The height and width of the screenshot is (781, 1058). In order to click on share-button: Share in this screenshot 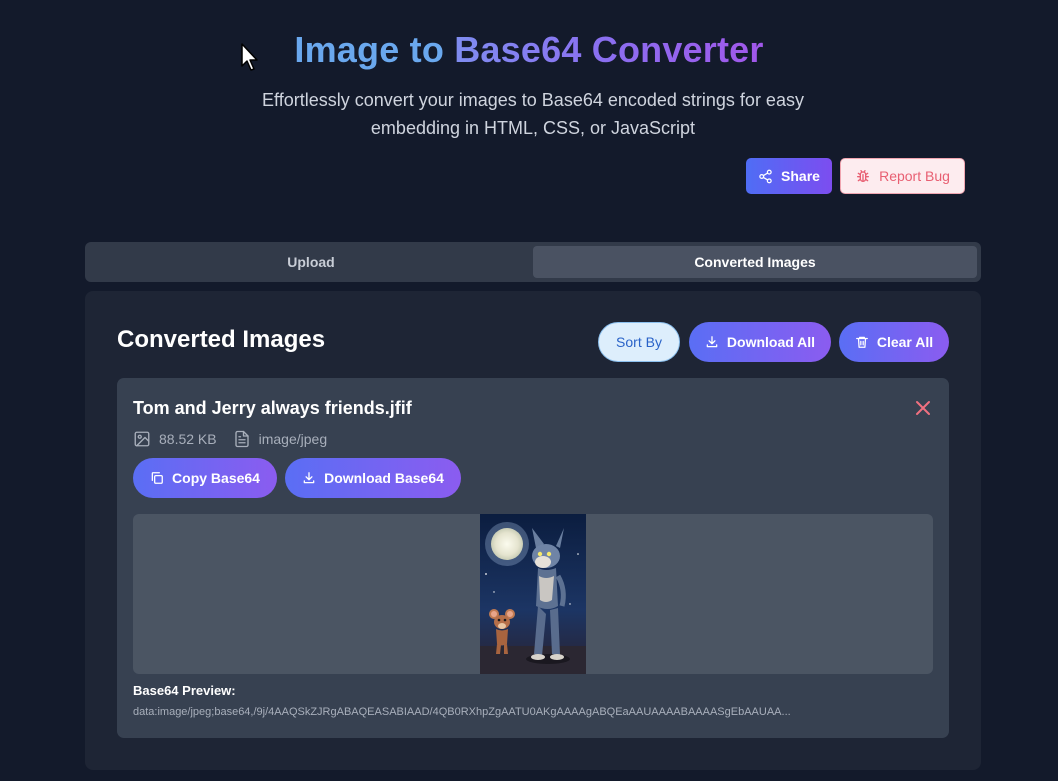, I will do `click(789, 176)`.